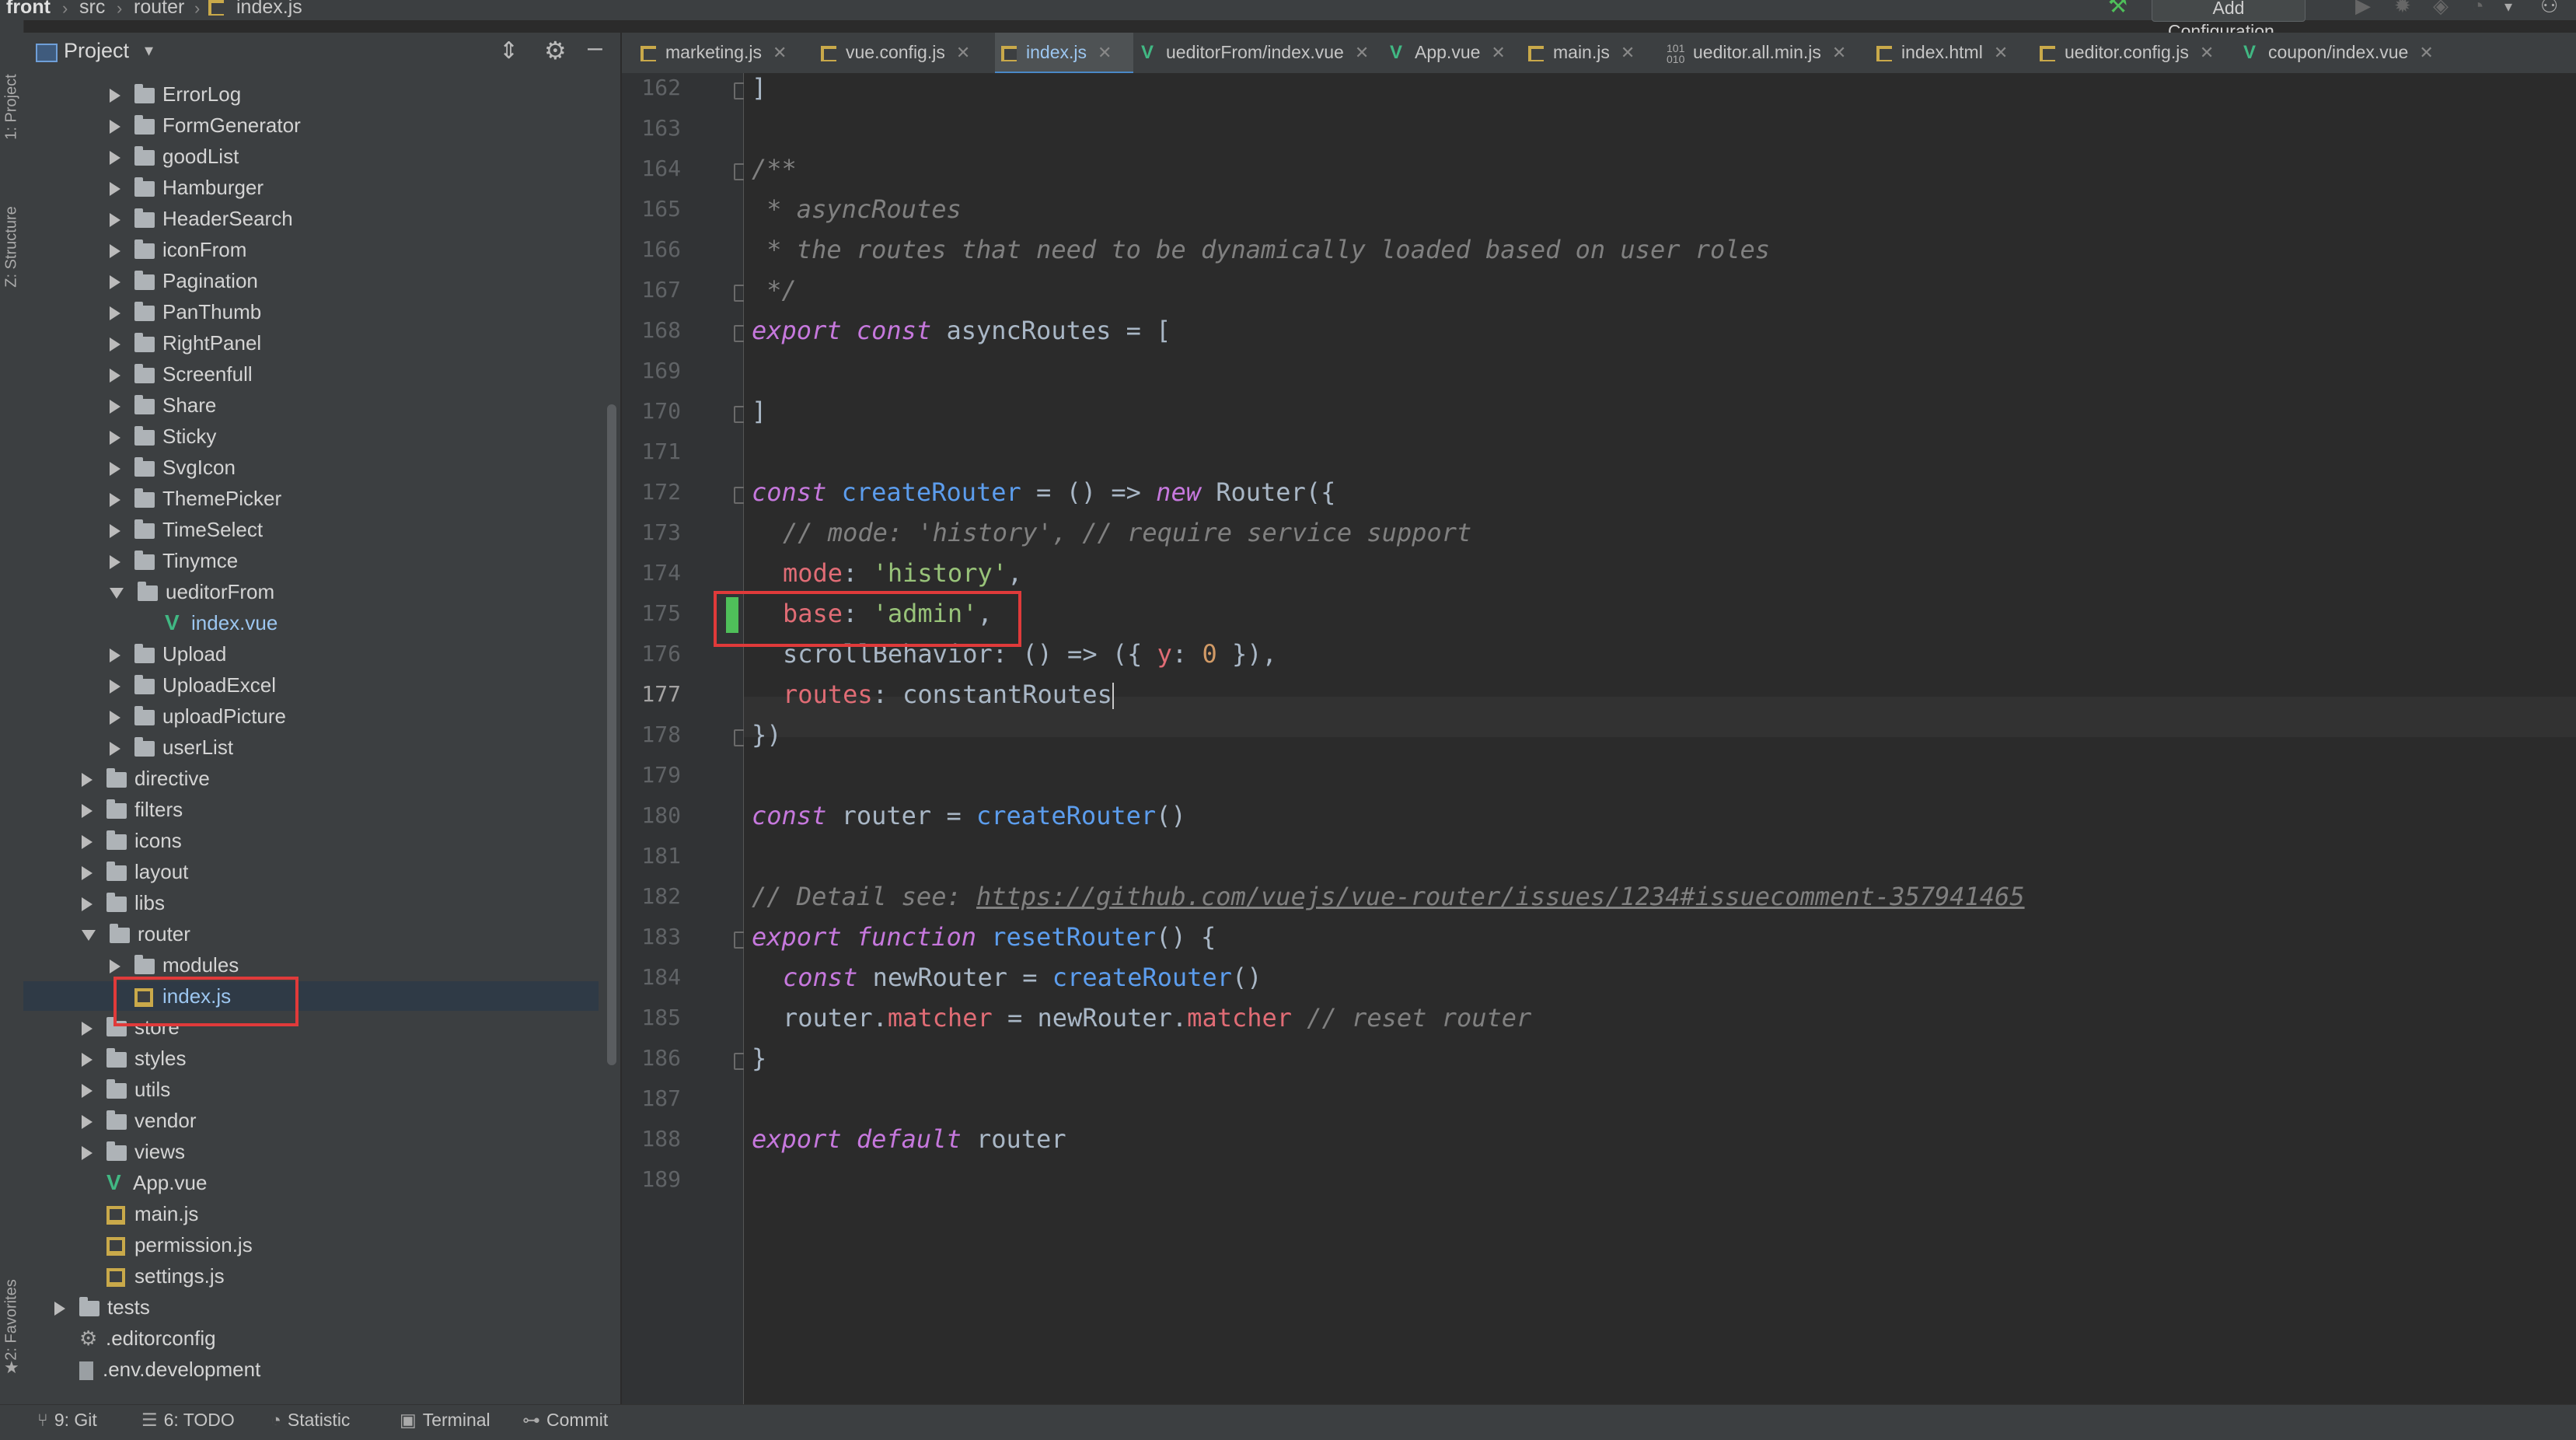 The height and width of the screenshot is (1440, 2576). Describe the element at coordinates (172, 747) in the screenshot. I see `tree-item-userlist: userList` at that location.